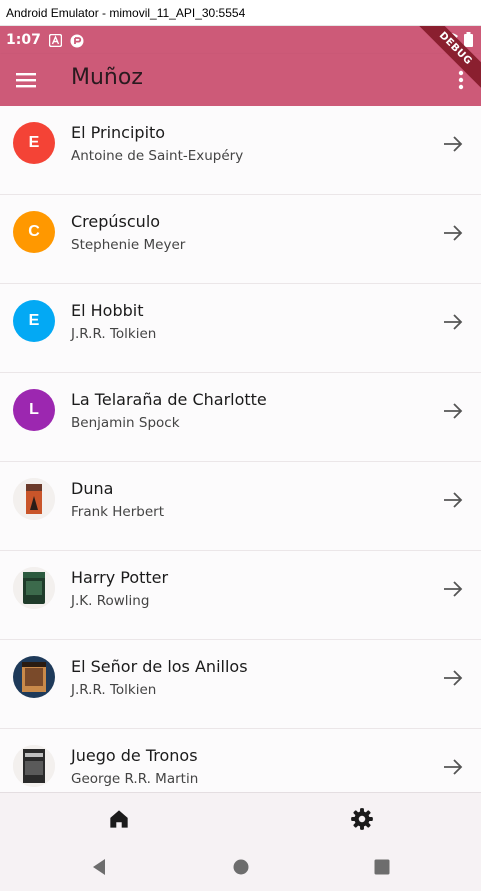 This screenshot has height=891, width=481. Describe the element at coordinates (119, 819) in the screenshot. I see `home-icon` at that location.